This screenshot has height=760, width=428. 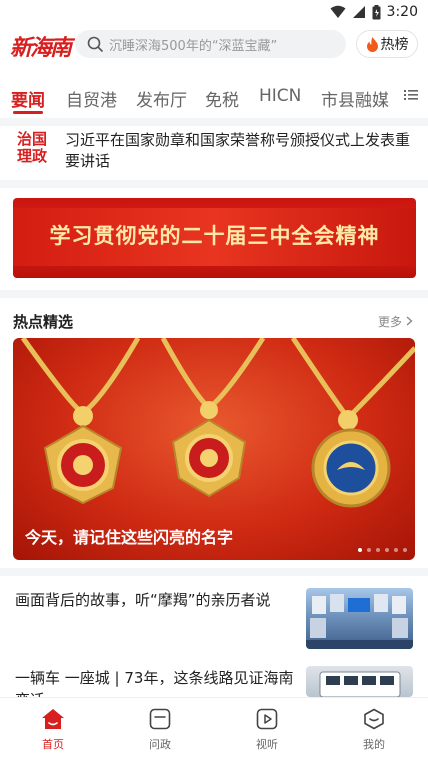 I want to click on headline-title: 习近平在国家勋章和国家荣誉称号颁授仪式上发表重要讲话, so click(x=238, y=150).